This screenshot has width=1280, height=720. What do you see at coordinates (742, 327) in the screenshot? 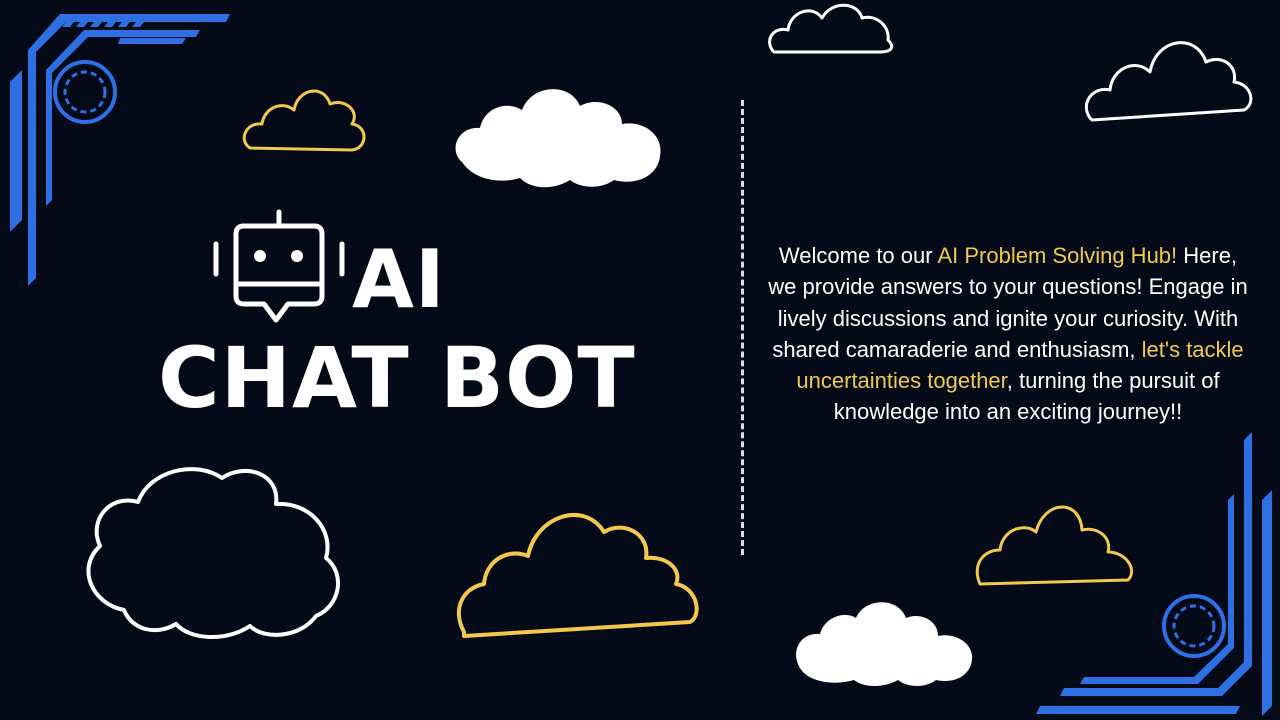
I see `dashed-divider` at bounding box center [742, 327].